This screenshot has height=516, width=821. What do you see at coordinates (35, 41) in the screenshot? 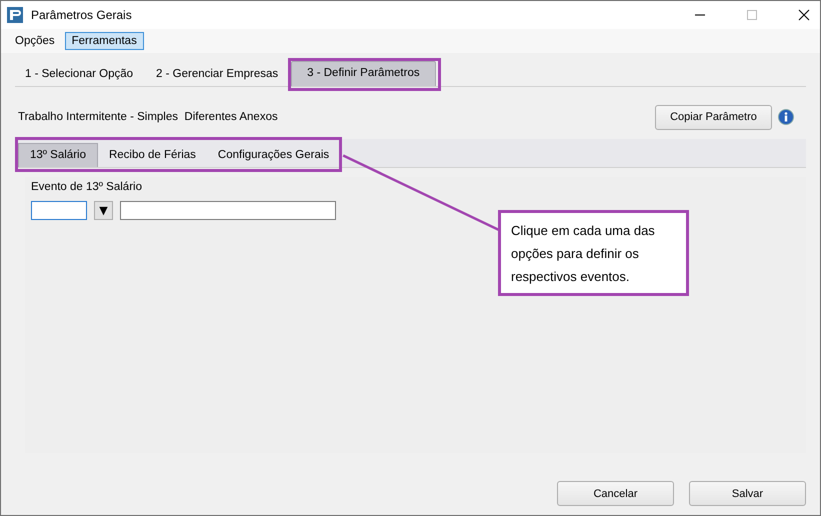
I see `menu-item: Opções` at bounding box center [35, 41].